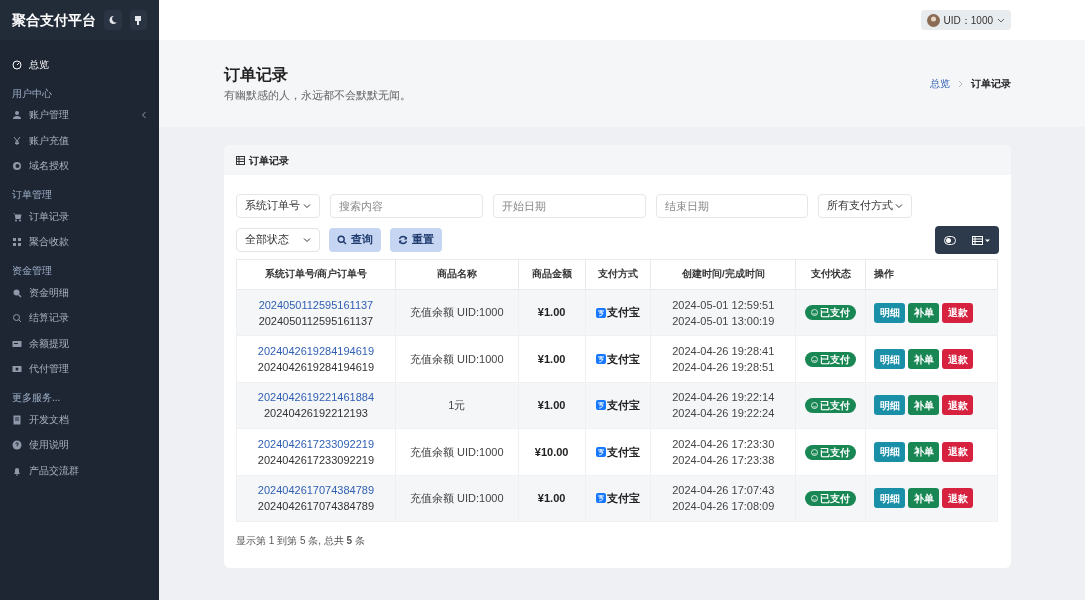  Describe the element at coordinates (552, 452) in the screenshot. I see `table-cell: ¥10.00` at that location.